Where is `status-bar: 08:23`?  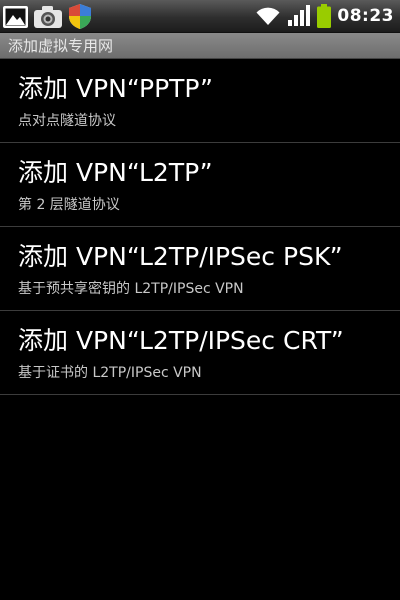 status-bar: 08:23 is located at coordinates (200, 16).